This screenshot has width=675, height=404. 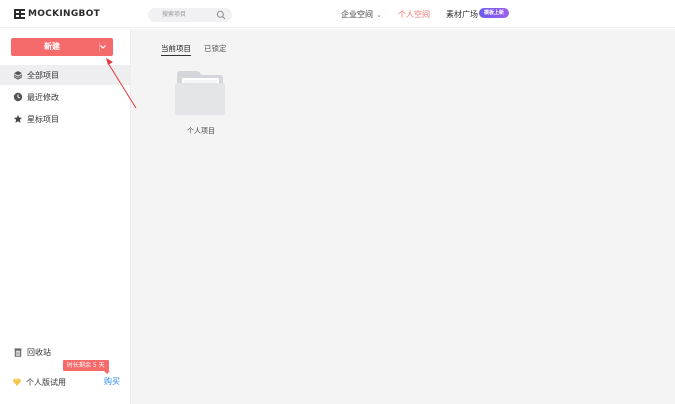 What do you see at coordinates (379, 15) in the screenshot?
I see `chevron-down-icon: ⌄` at bounding box center [379, 15].